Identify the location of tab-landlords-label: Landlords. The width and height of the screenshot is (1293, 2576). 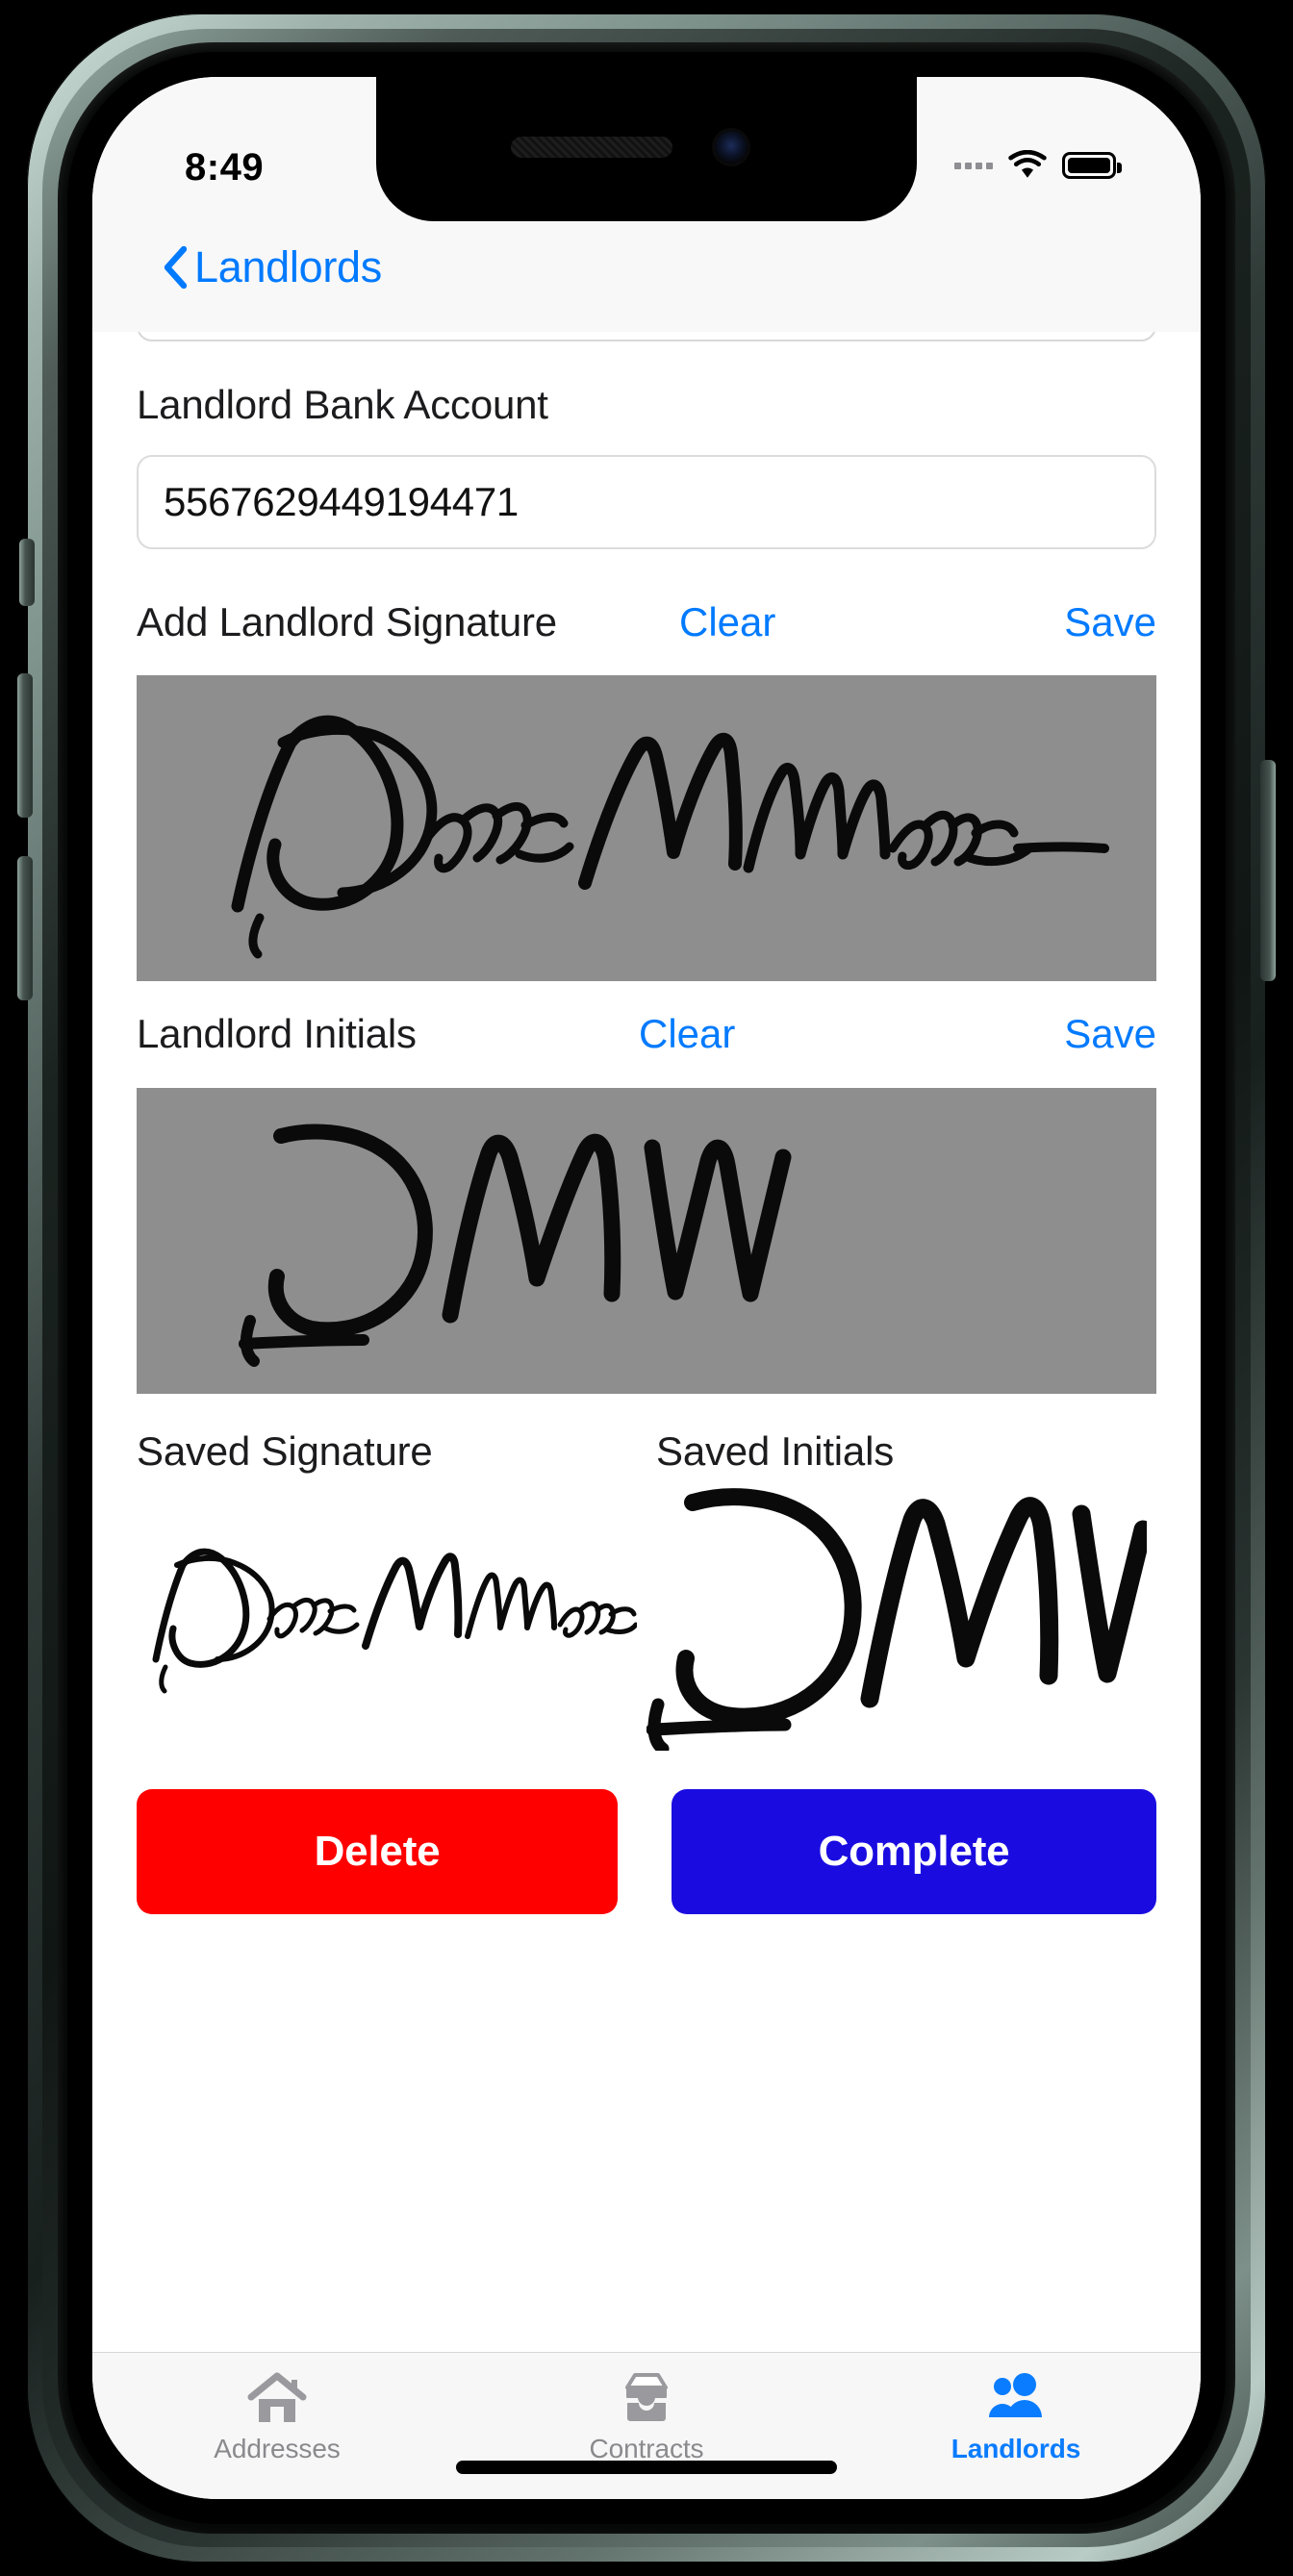
(1016, 2449).